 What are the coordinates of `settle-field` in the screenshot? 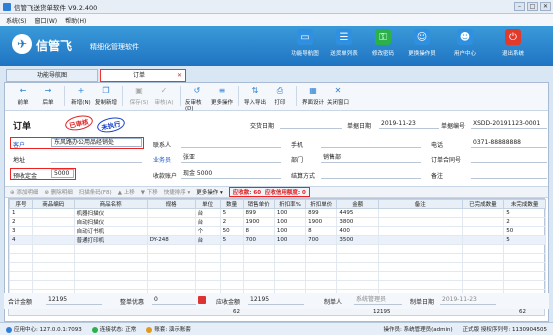 It's located at (371, 174).